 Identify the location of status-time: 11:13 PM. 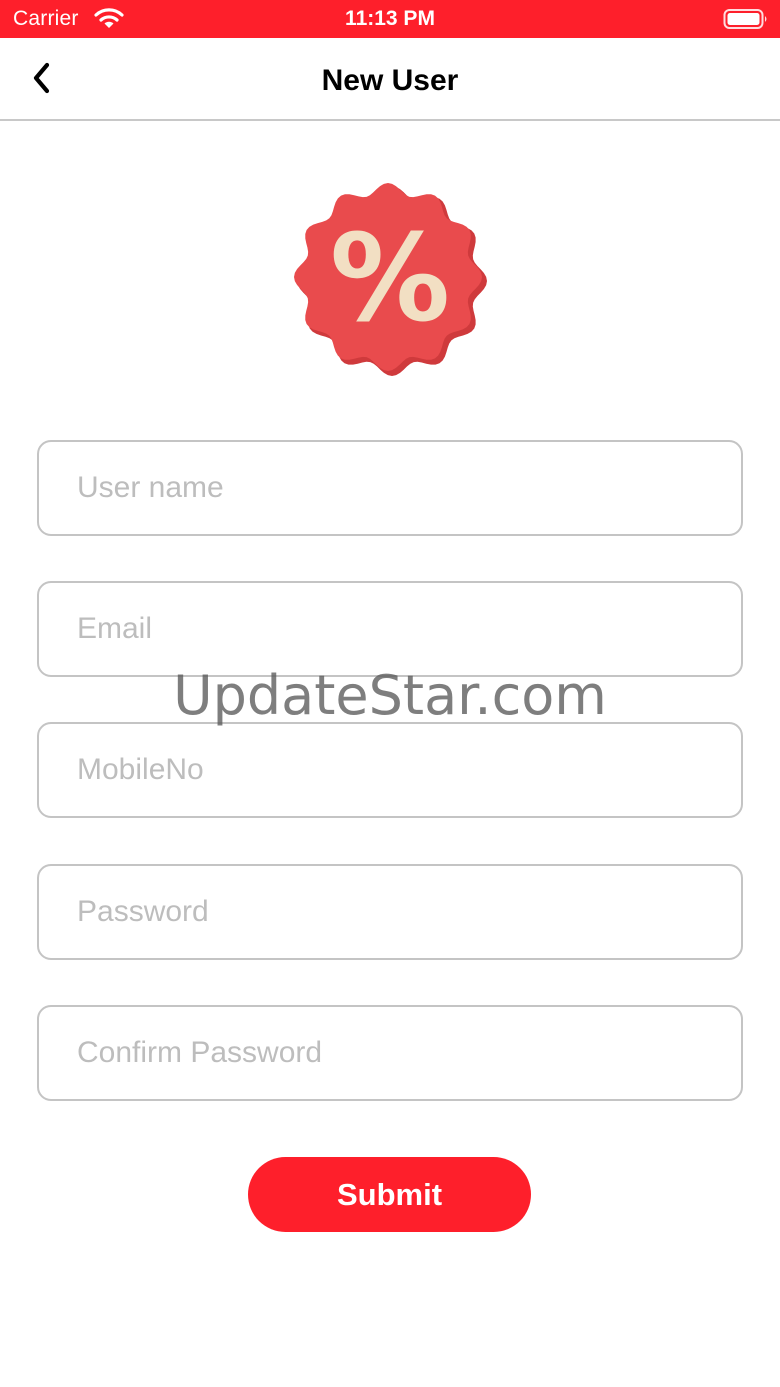
(390, 18).